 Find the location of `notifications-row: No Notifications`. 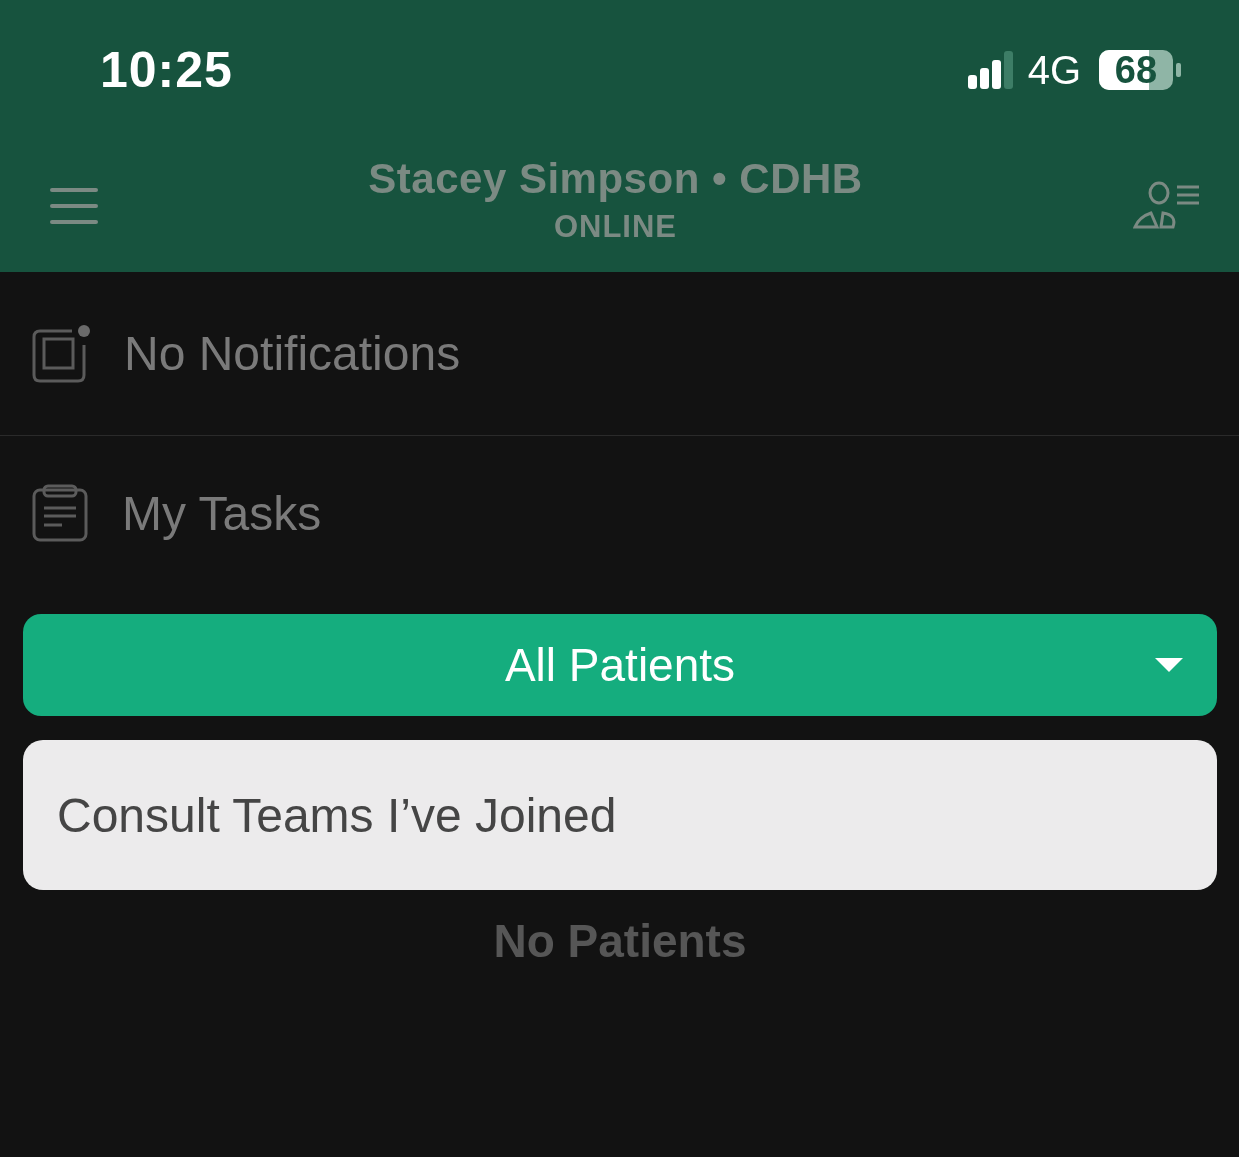

notifications-row: No Notifications is located at coordinates (619, 353).